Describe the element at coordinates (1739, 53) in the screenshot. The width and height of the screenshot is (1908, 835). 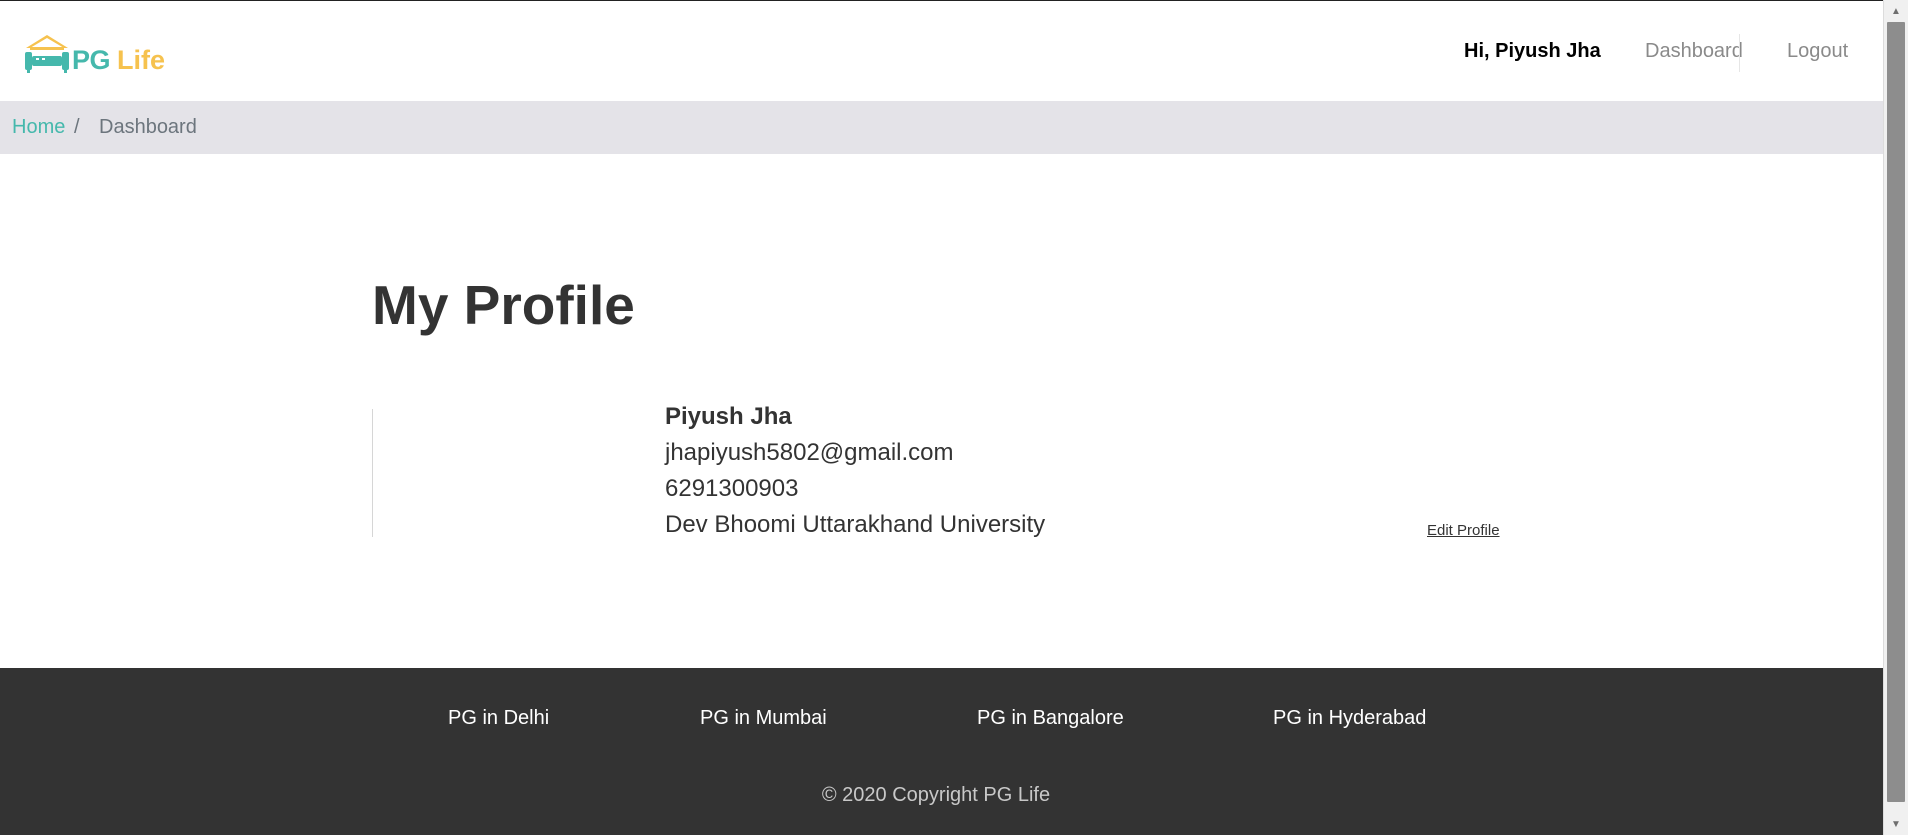
I see `nav-divider` at that location.